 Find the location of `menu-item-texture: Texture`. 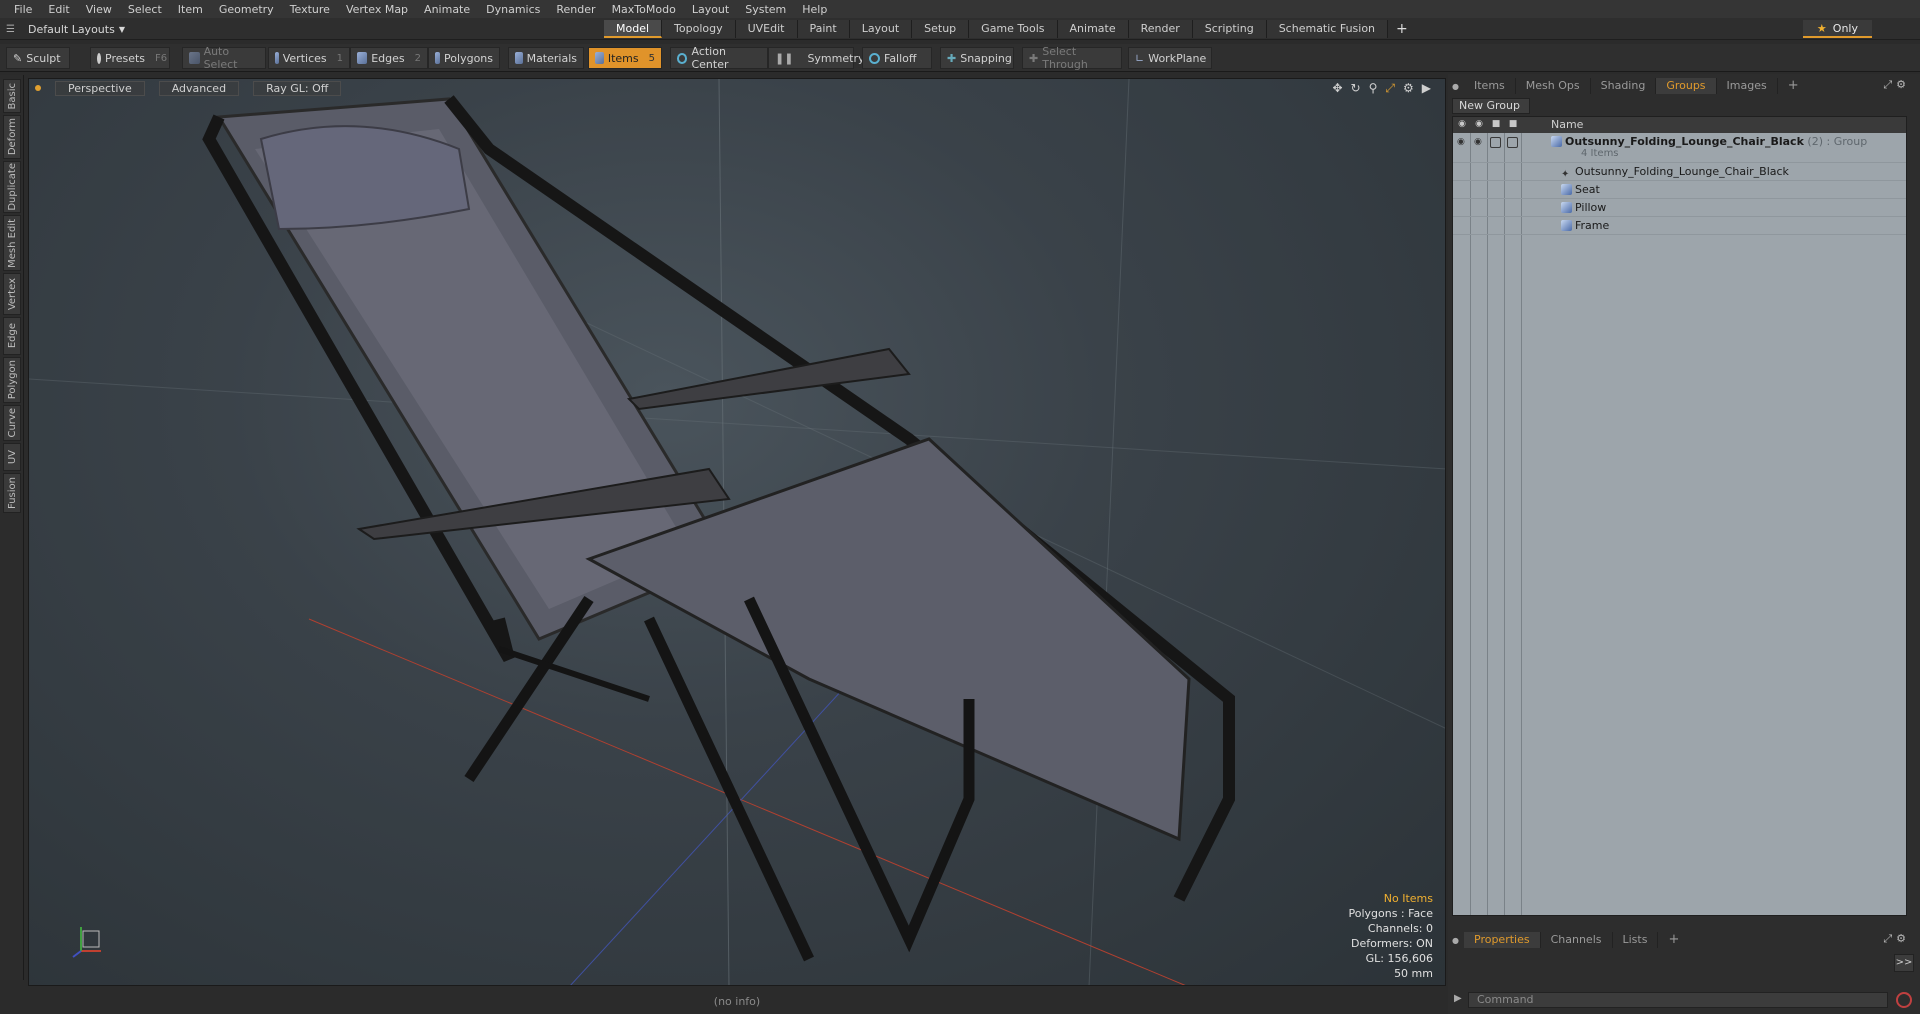

menu-item-texture: Texture is located at coordinates (310, 9).